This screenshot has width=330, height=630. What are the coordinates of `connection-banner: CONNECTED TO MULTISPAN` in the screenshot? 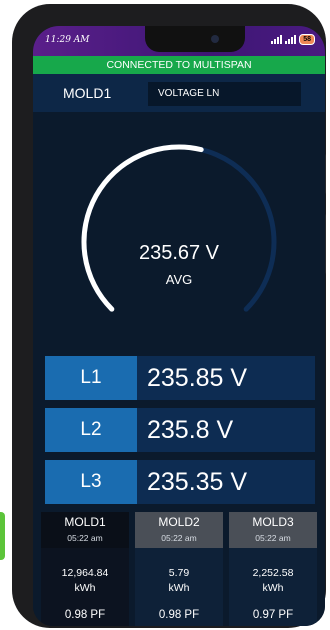 It's located at (179, 65).